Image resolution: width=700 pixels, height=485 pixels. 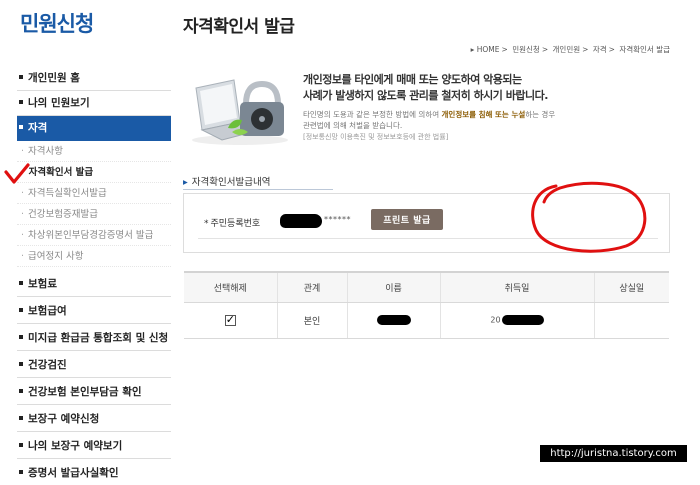 I want to click on sidebar-item-personal-home: 개인민원 홈, so click(x=94, y=78).